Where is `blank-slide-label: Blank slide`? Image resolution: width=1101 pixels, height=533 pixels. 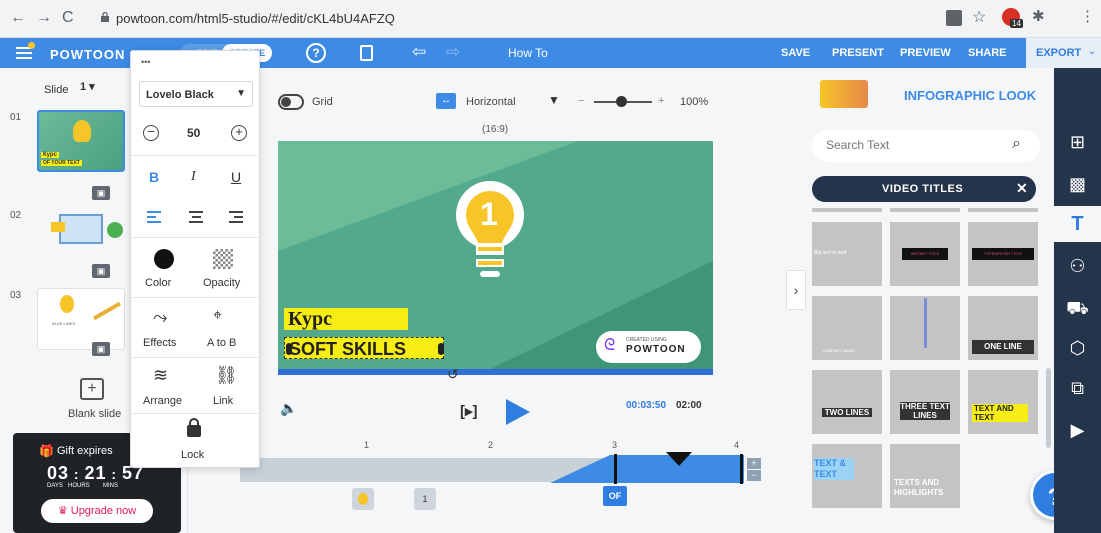
blank-slide-label: Blank slide is located at coordinates (94, 414).